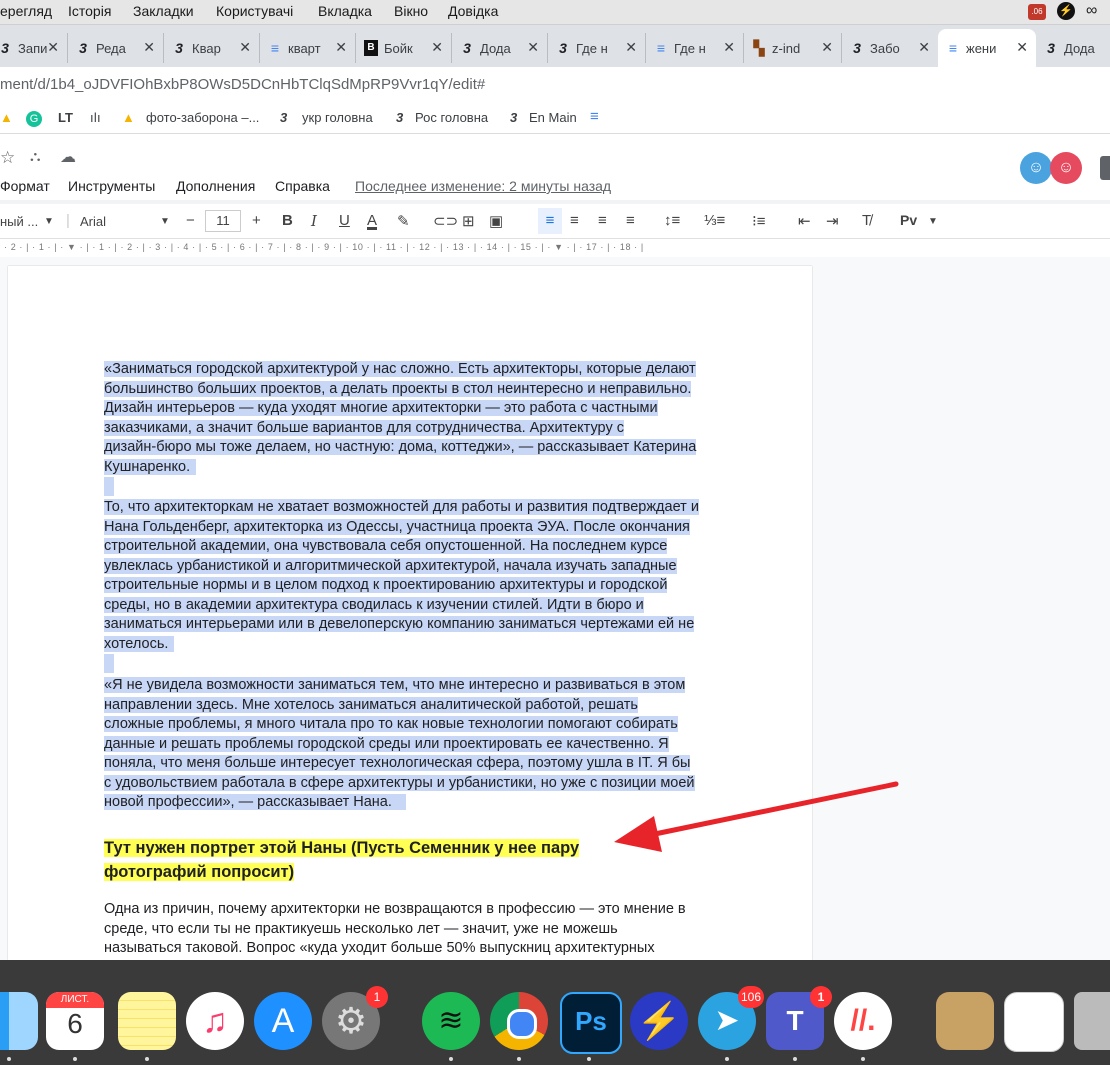 The width and height of the screenshot is (1110, 1065). I want to click on tab: 3 Реда ✕, so click(116, 48).